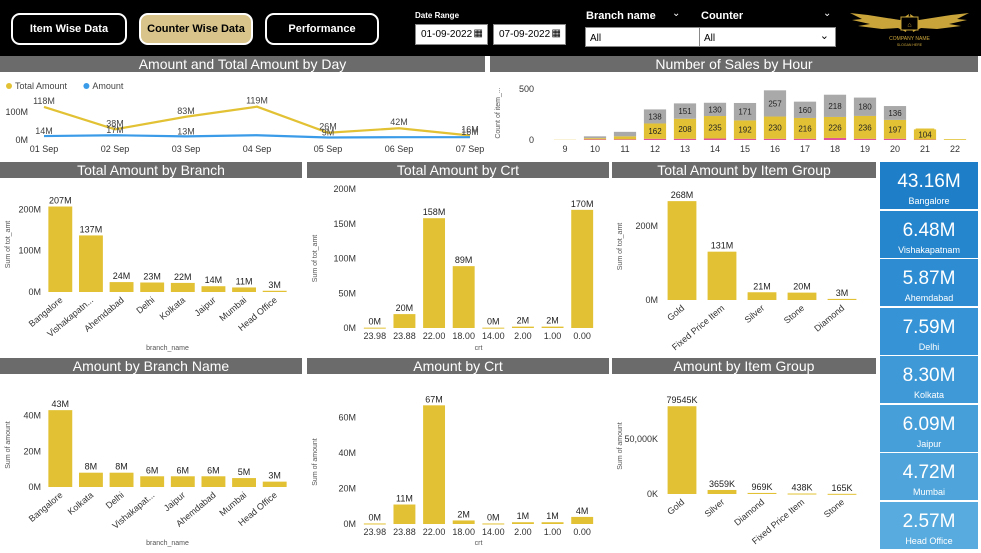  Describe the element at coordinates (434, 212) in the screenshot. I see `data-label: 158M` at that location.